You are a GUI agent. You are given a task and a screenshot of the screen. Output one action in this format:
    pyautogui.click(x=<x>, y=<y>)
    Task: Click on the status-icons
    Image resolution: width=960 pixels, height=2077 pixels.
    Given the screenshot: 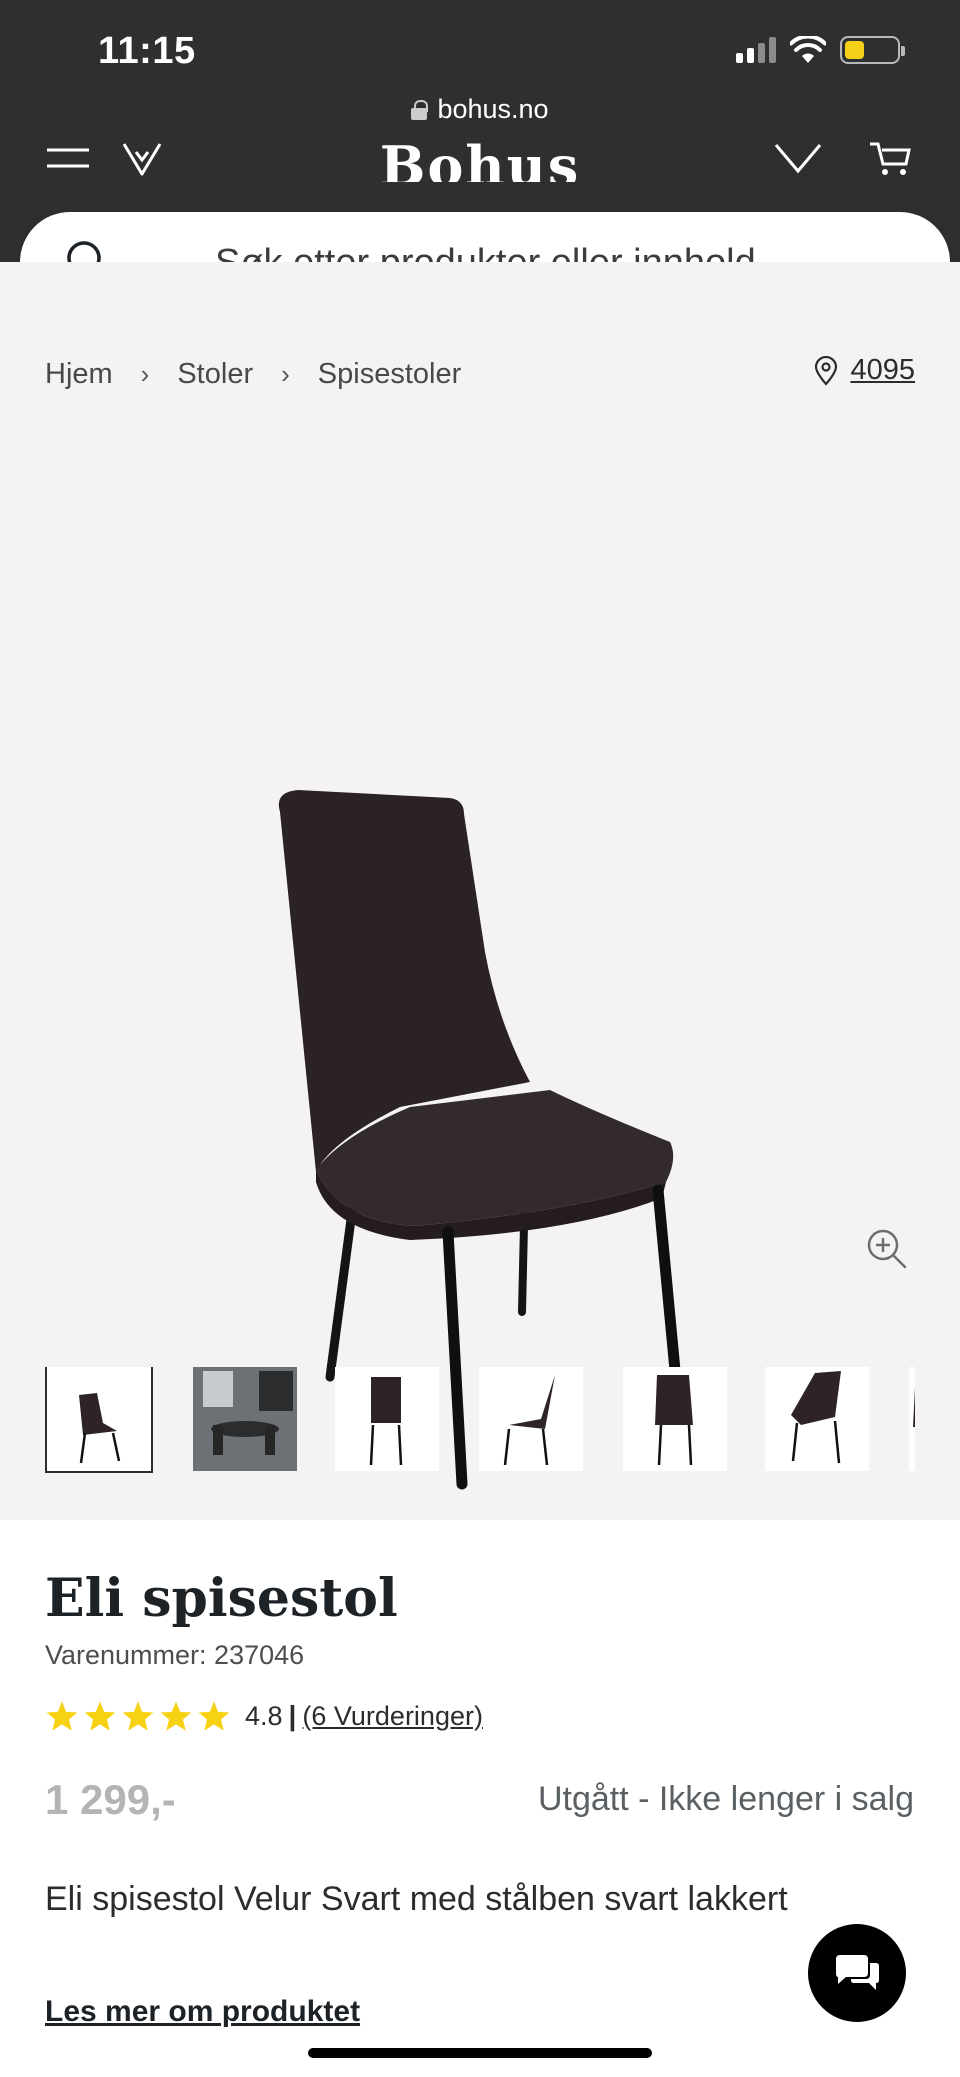 What is the action you would take?
    pyautogui.click(x=820, y=50)
    